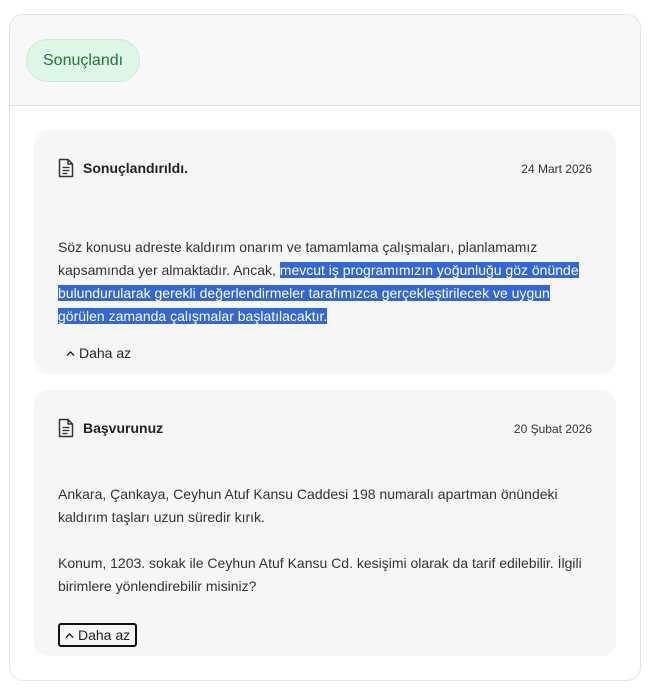  I want to click on card-date: 24 Mart 2026, so click(556, 169).